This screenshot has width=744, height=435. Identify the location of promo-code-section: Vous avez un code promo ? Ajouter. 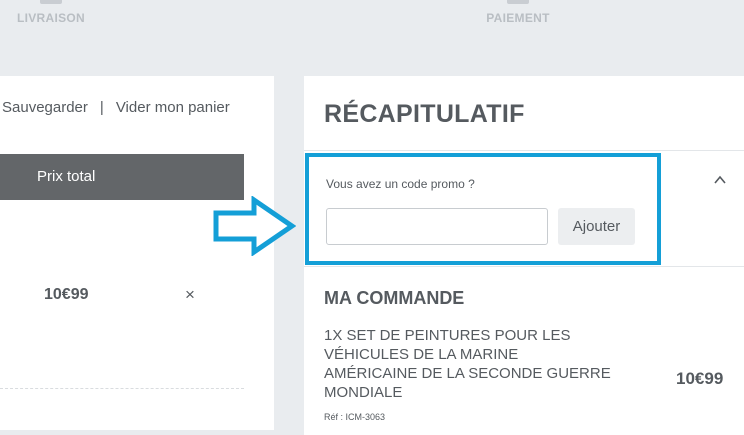
(483, 209).